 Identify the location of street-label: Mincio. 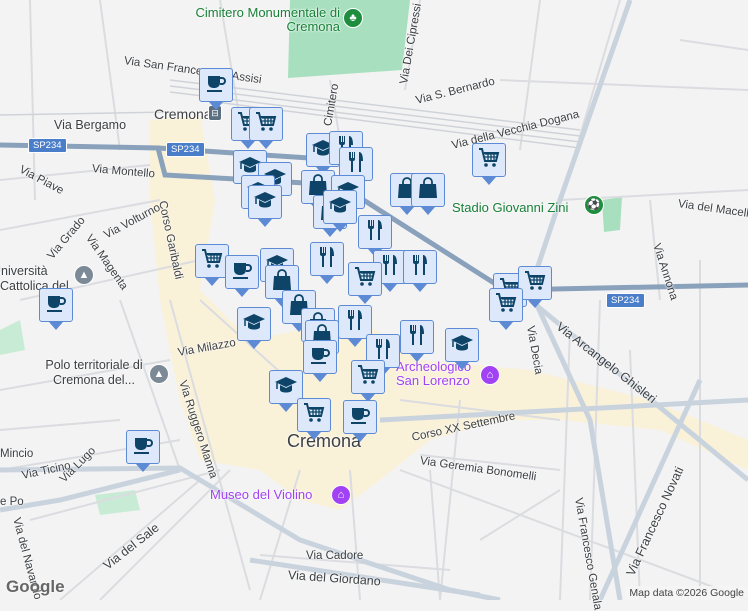
(17, 454).